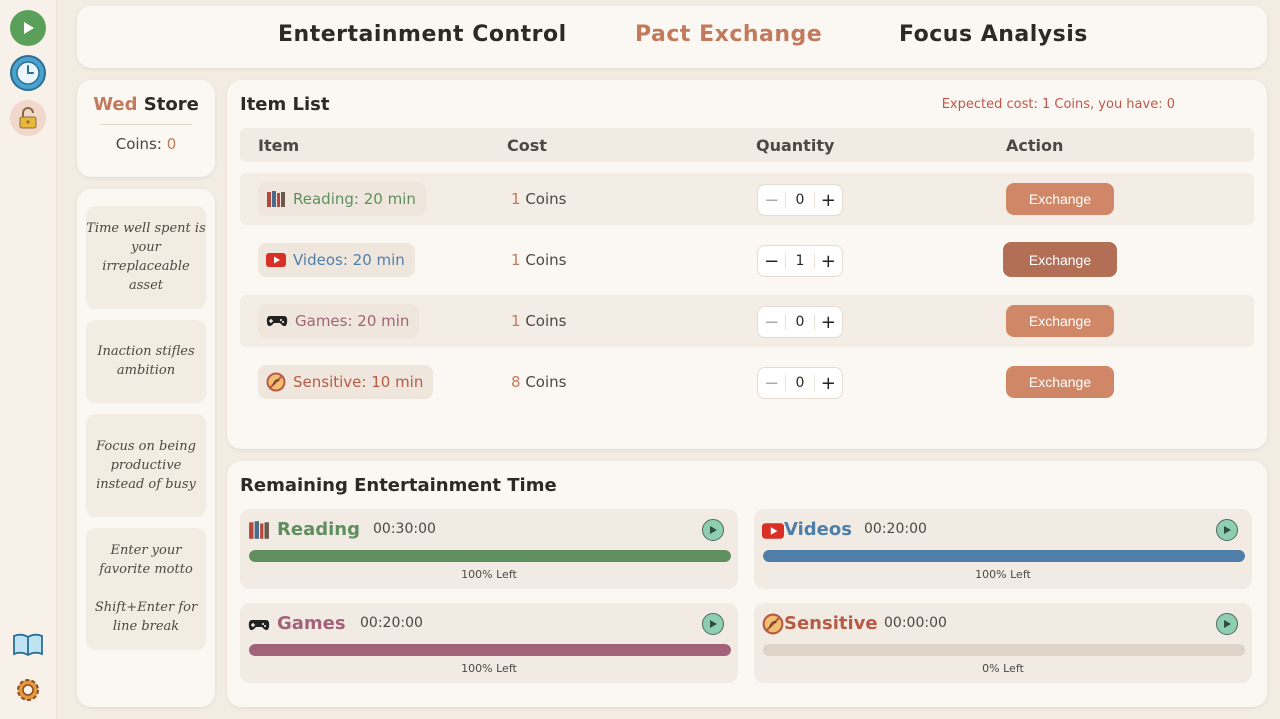  Describe the element at coordinates (311, 623) in the screenshot. I see `time-card-name: Games` at that location.